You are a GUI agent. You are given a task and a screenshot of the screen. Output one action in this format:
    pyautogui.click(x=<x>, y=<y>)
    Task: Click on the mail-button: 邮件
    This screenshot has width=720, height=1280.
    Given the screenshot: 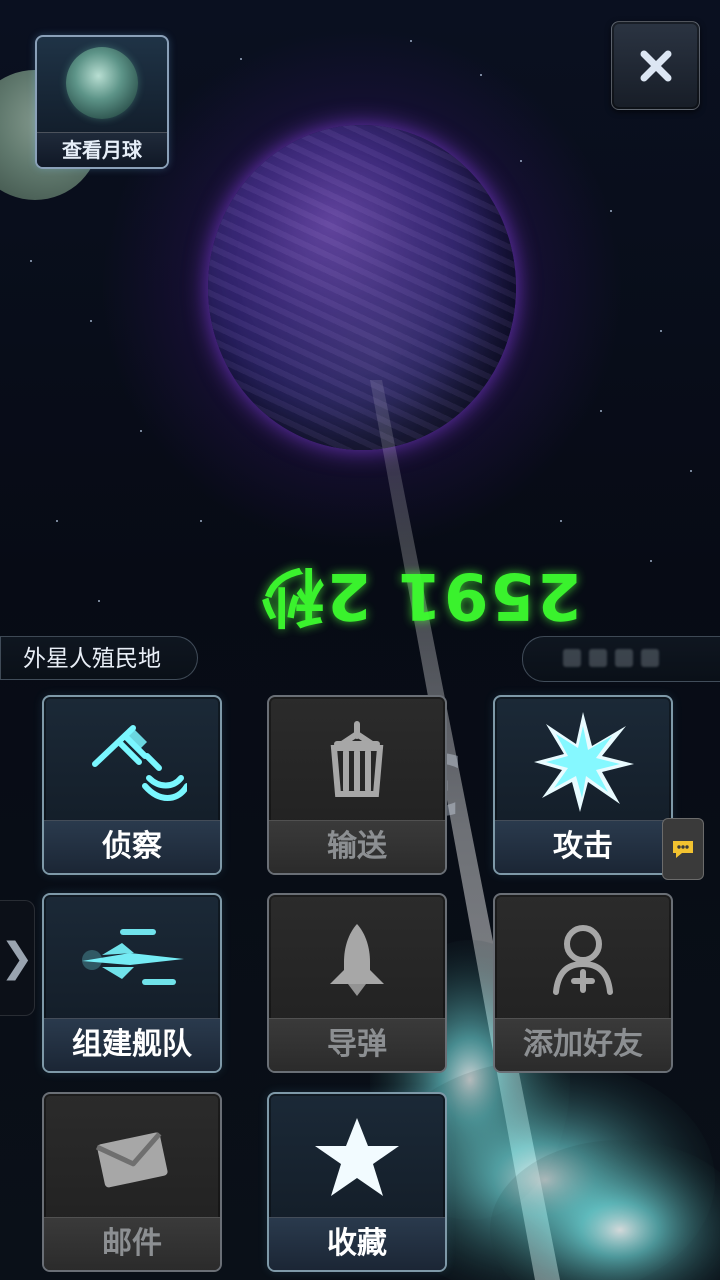 What is the action you would take?
    pyautogui.click(x=132, y=1182)
    